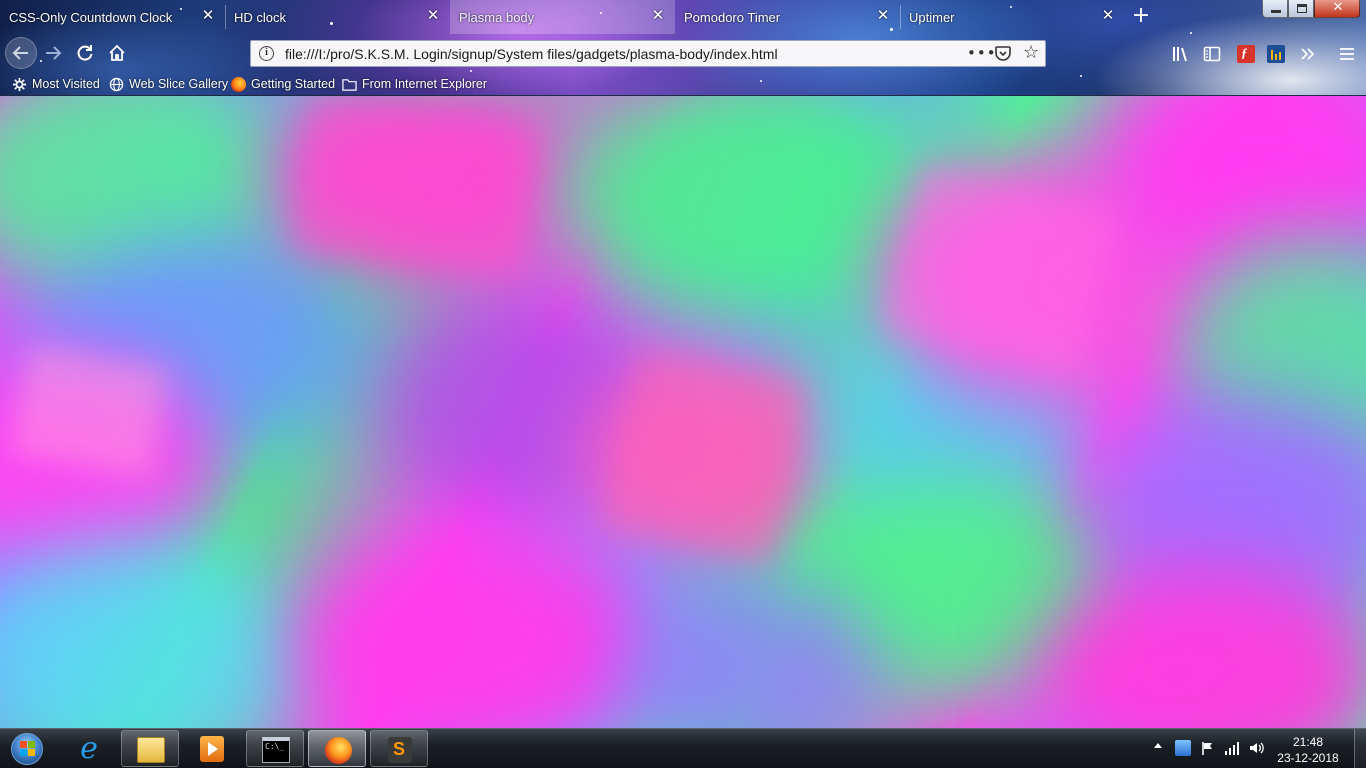  Describe the element at coordinates (1012, 17) in the screenshot. I see `tab-uptimer: Uptimer ✕` at that location.